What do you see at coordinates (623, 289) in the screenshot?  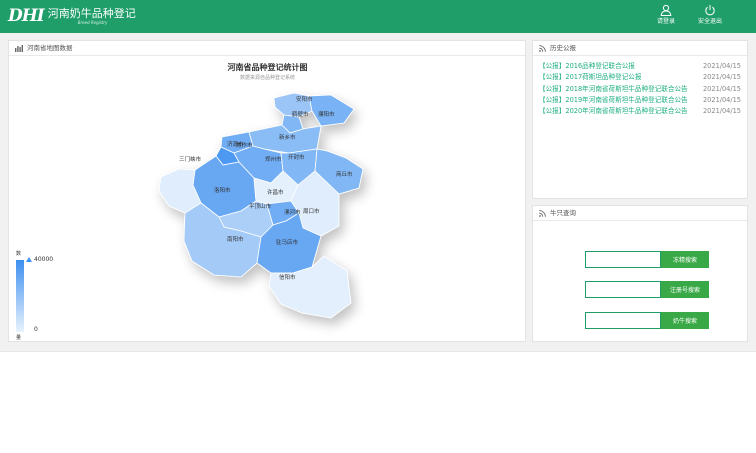 I see `registration-search-input` at bounding box center [623, 289].